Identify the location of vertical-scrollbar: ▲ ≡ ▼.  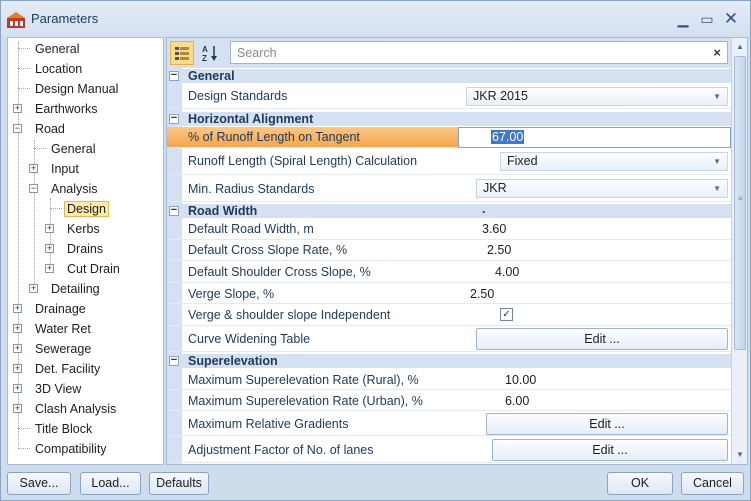
(739, 251).